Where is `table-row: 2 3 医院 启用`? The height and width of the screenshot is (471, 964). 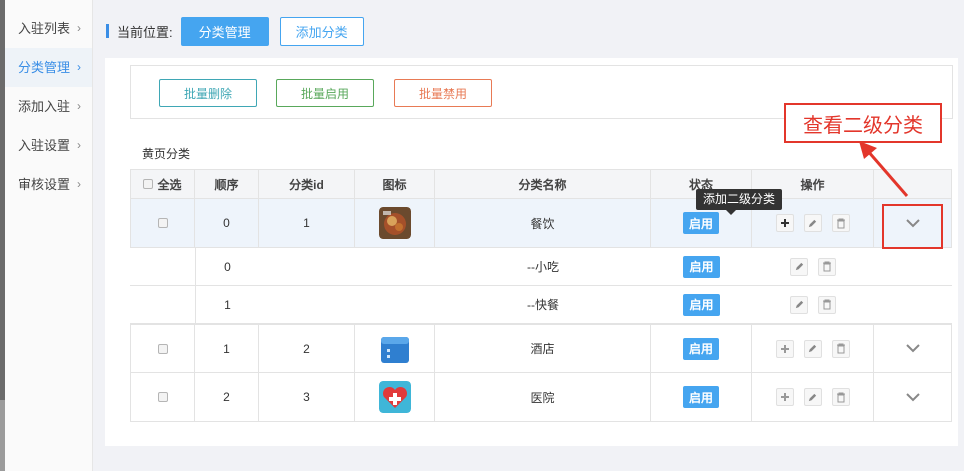 table-row: 2 3 医院 启用 is located at coordinates (541, 397).